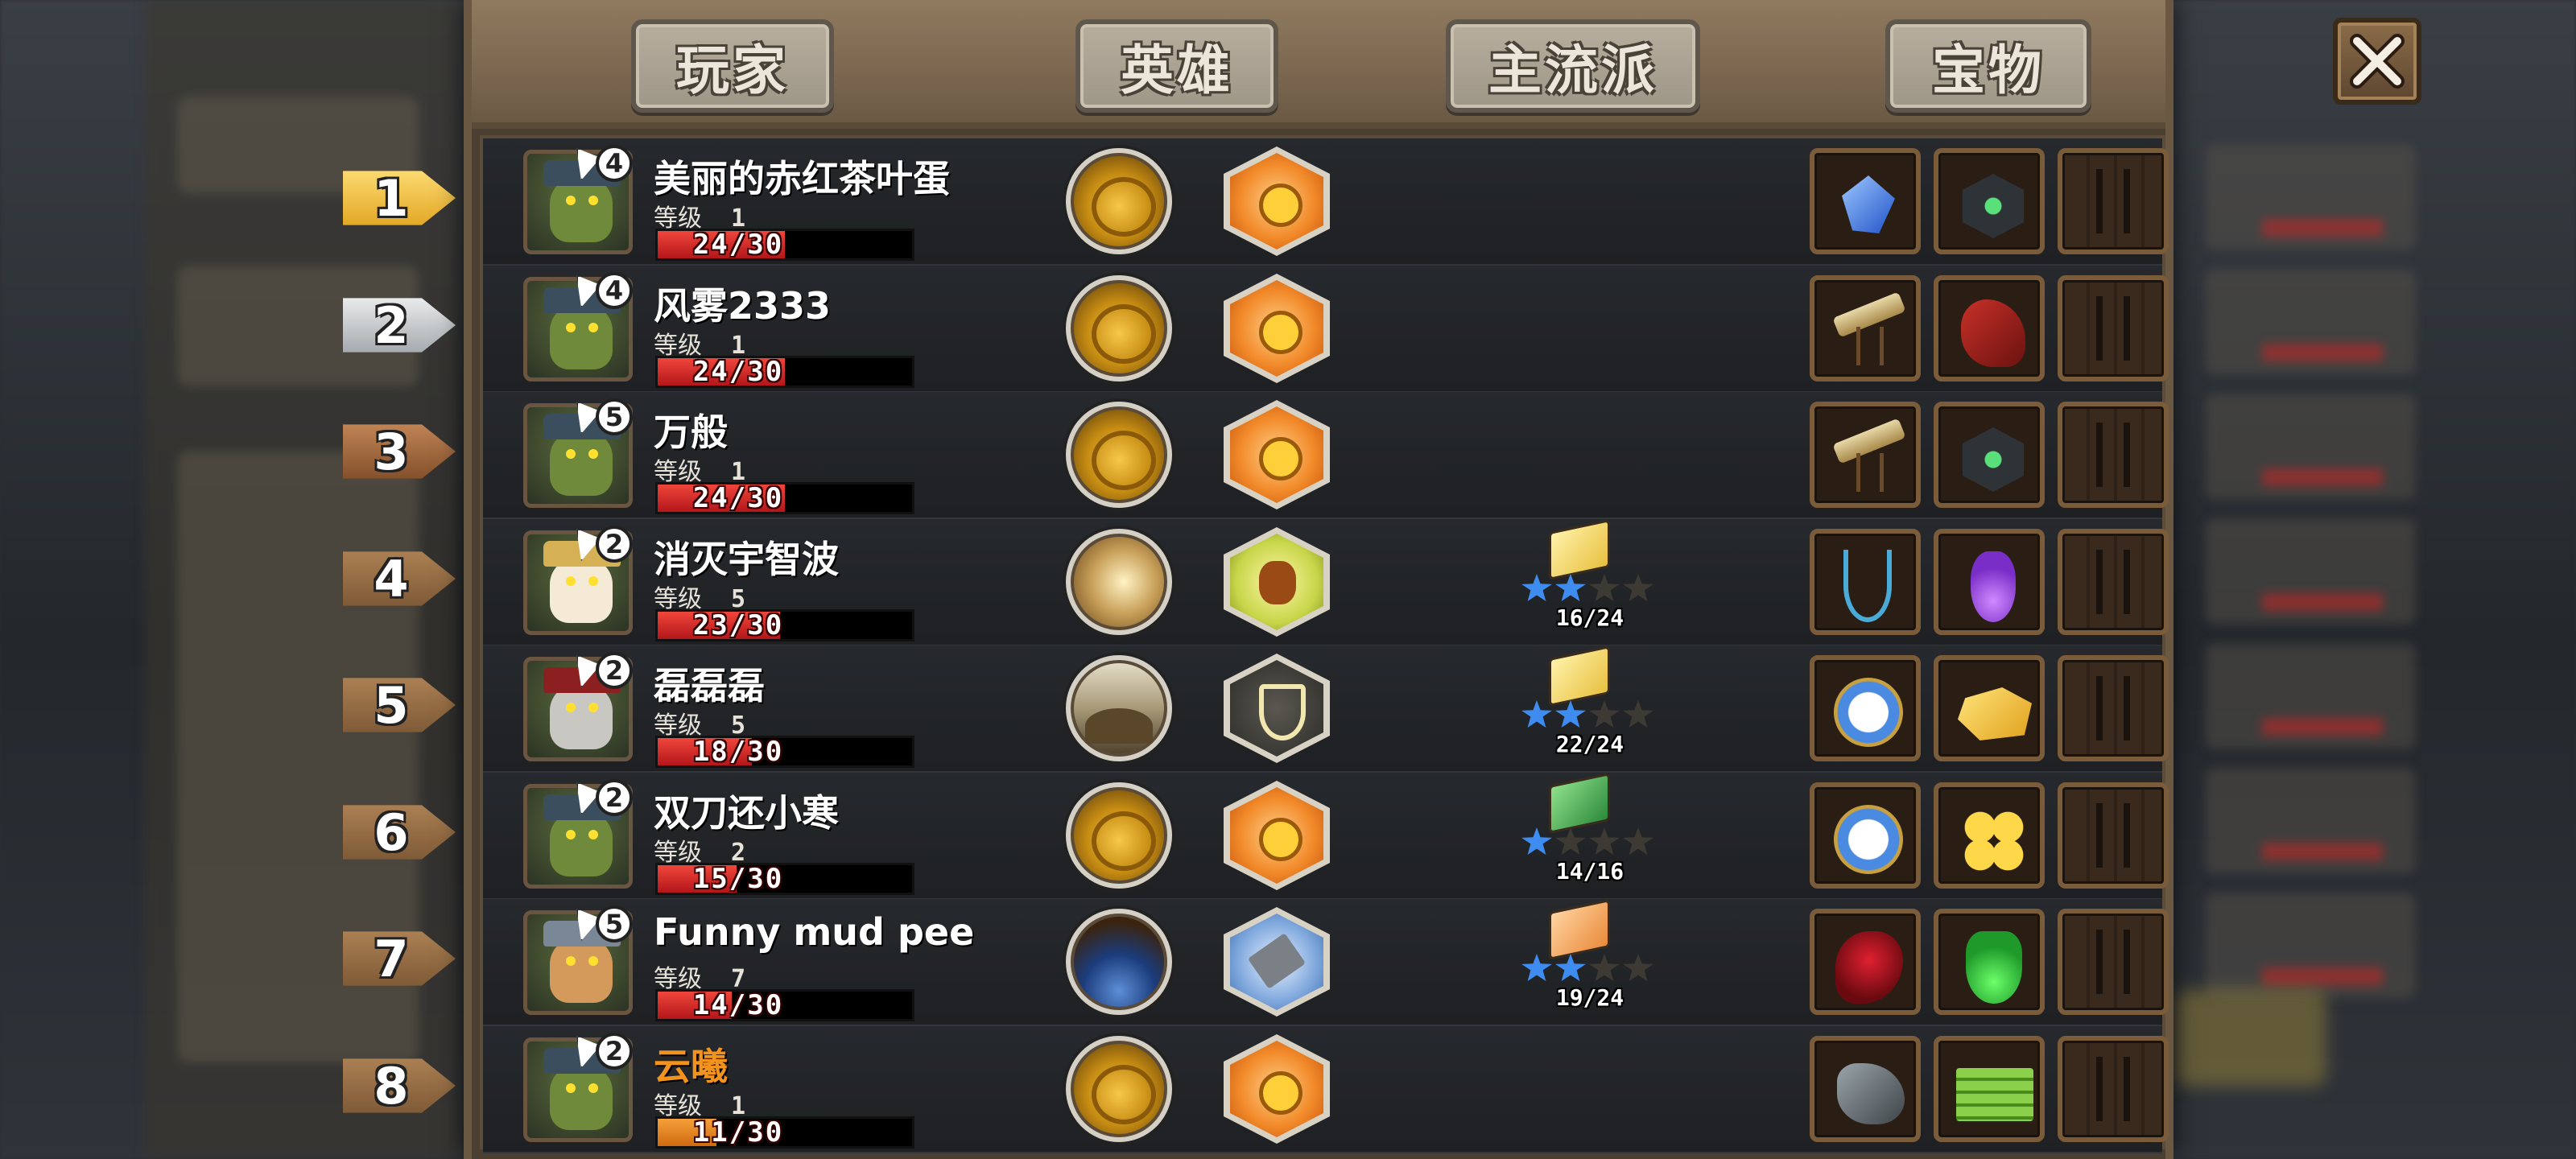 This screenshot has width=2576, height=1159. I want to click on health-bar: 24/30, so click(784, 498).